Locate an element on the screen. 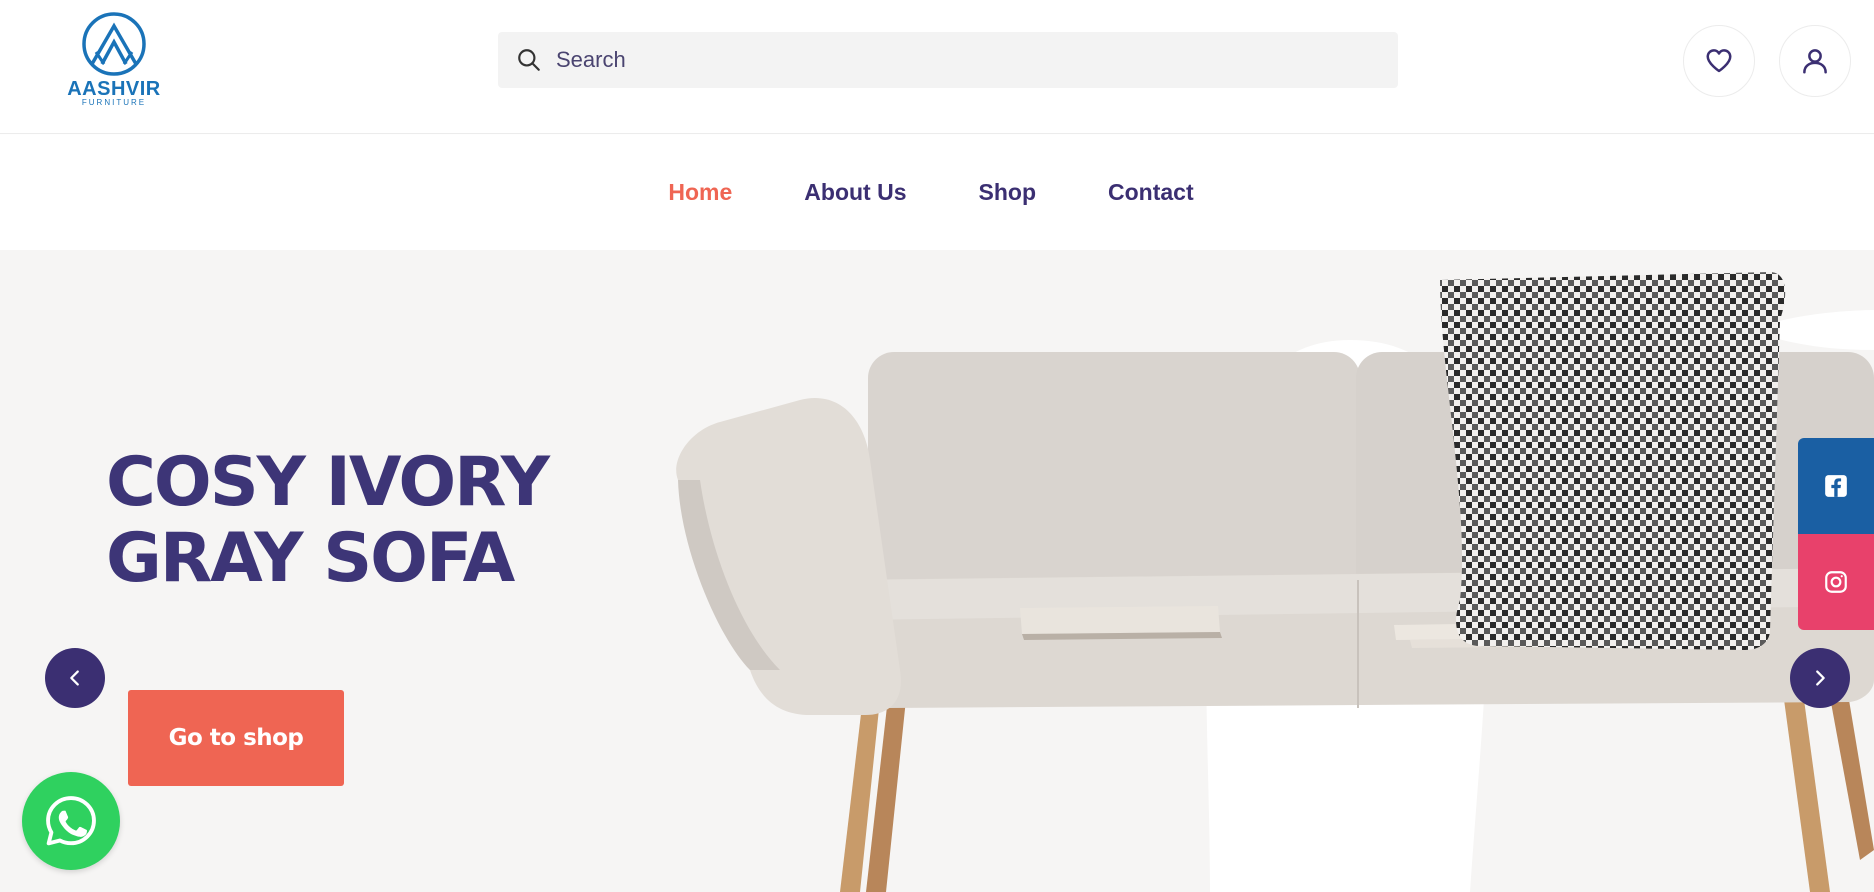 The height and width of the screenshot is (892, 1874). whatsapp-icon is located at coordinates (71, 821).